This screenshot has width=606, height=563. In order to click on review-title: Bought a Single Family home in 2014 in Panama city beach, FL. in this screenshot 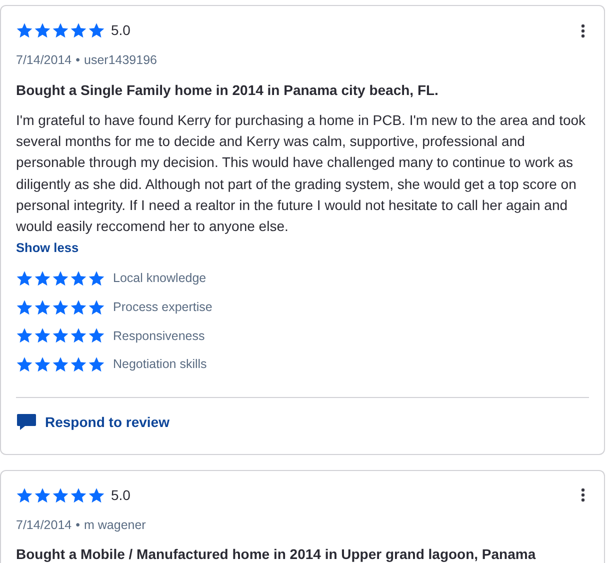, I will do `click(228, 90)`.